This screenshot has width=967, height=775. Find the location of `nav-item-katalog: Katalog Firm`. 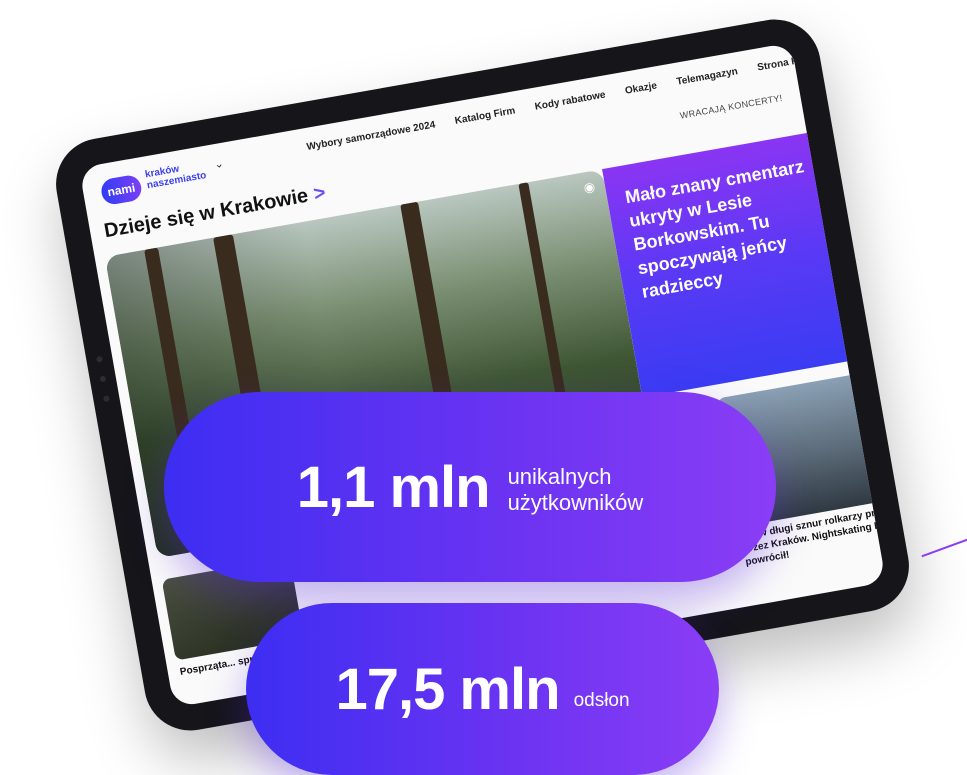

nav-item-katalog: Katalog Firm is located at coordinates (485, 115).